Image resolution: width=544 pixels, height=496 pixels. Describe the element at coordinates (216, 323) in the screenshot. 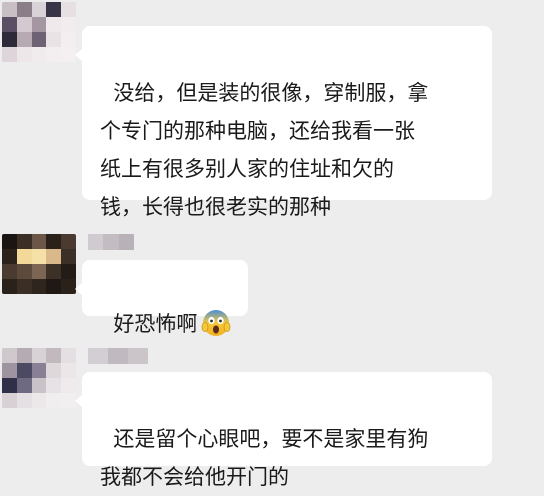

I see `screaming-in-fear-emoji-icon` at that location.